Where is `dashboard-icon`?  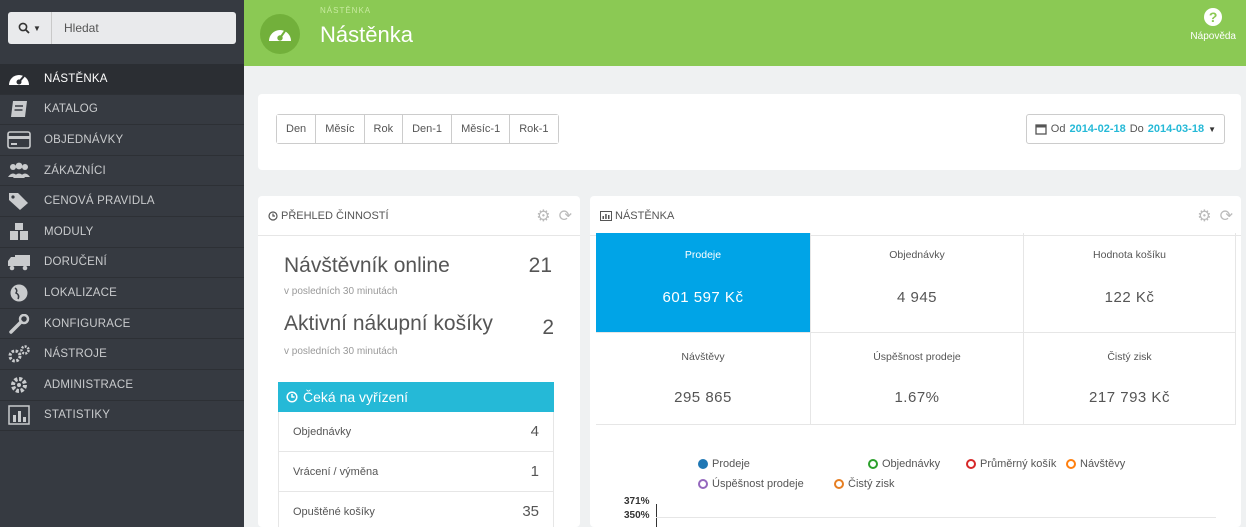 dashboard-icon is located at coordinates (19, 79).